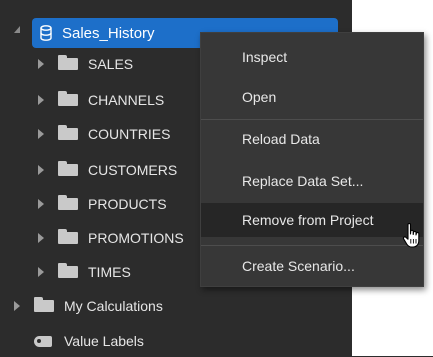 The width and height of the screenshot is (433, 357). I want to click on hand-cursor-icon, so click(411, 235).